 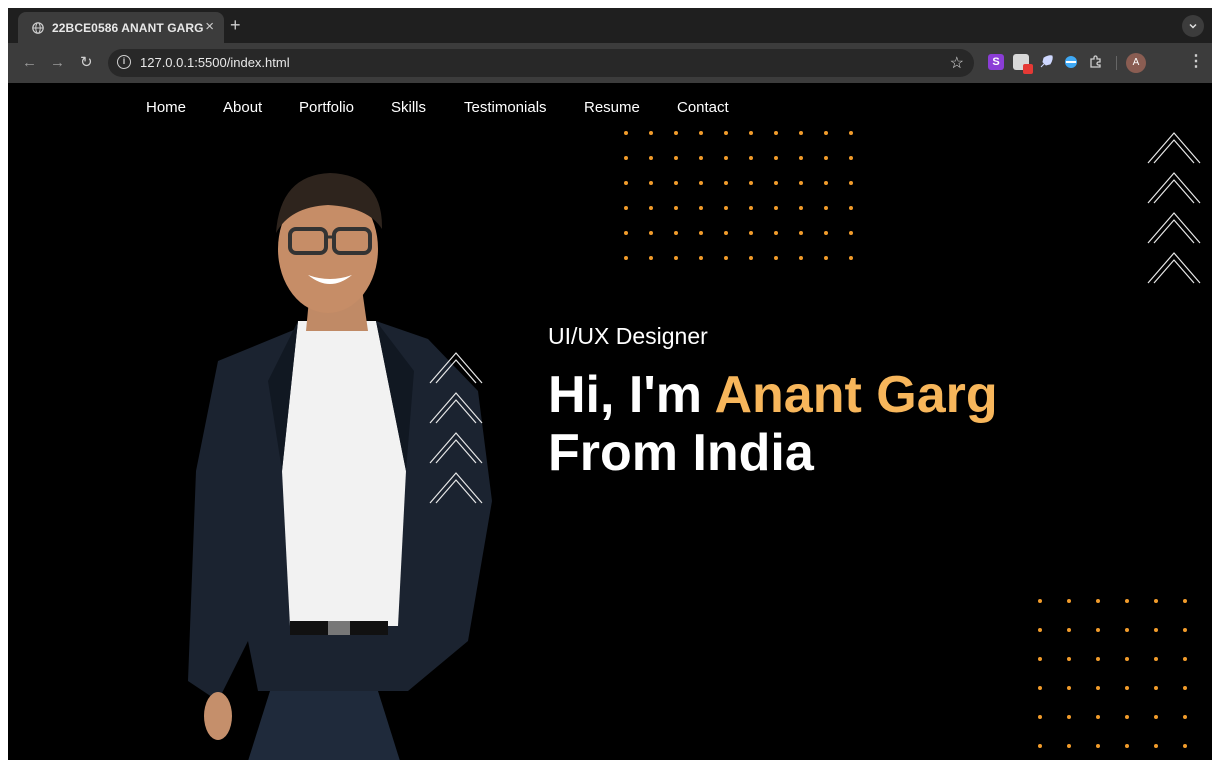 What do you see at coordinates (86, 63) in the screenshot?
I see `reload-button: ↻` at bounding box center [86, 63].